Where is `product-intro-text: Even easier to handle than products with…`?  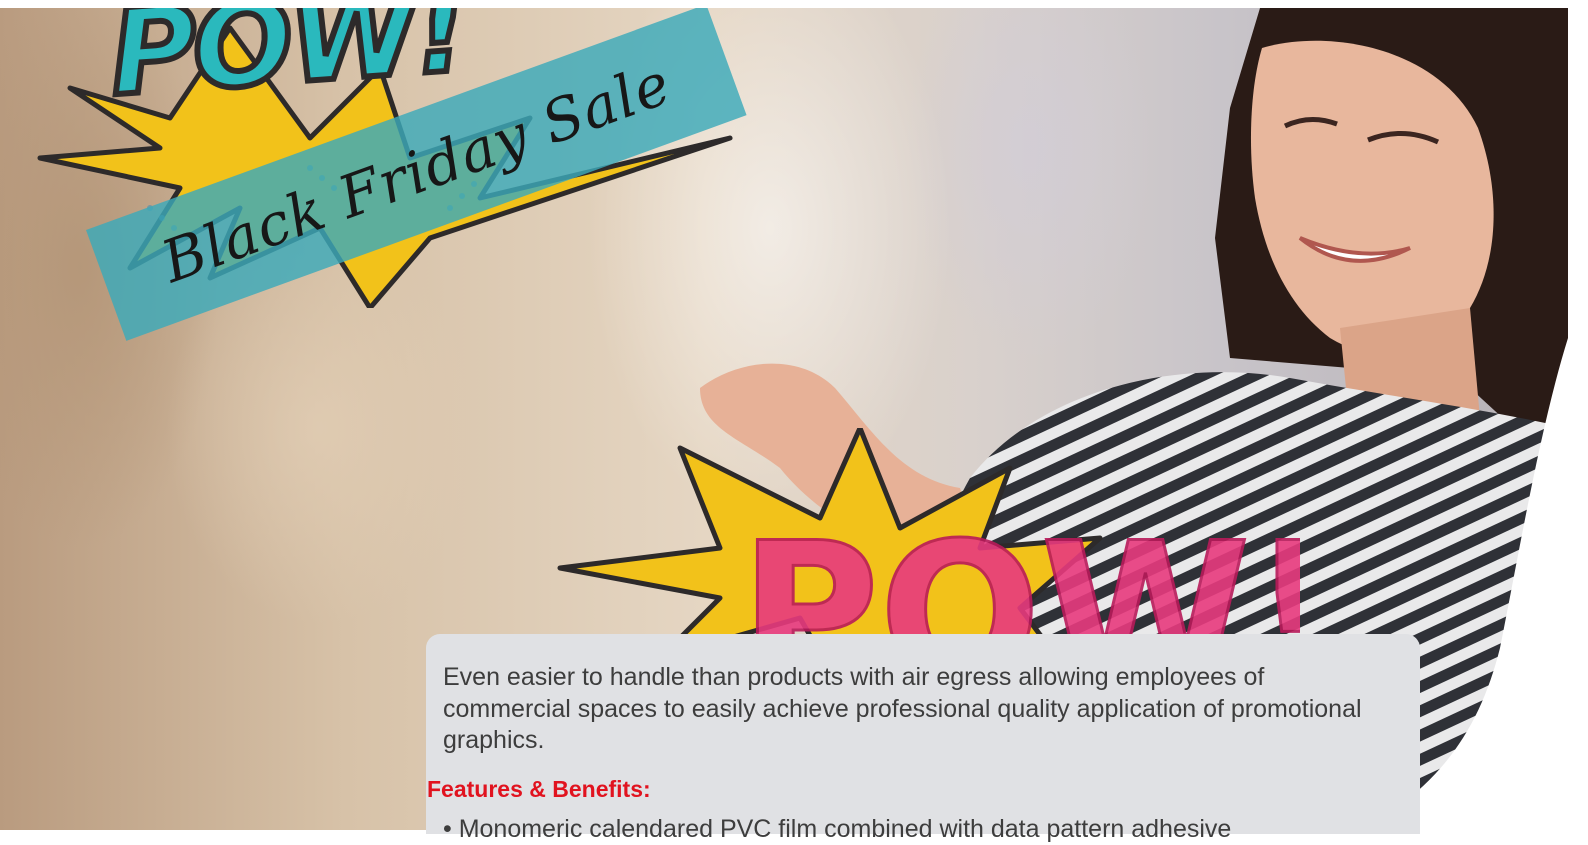
product-intro-text: Even easier to handle than products with… is located at coordinates (902, 708).